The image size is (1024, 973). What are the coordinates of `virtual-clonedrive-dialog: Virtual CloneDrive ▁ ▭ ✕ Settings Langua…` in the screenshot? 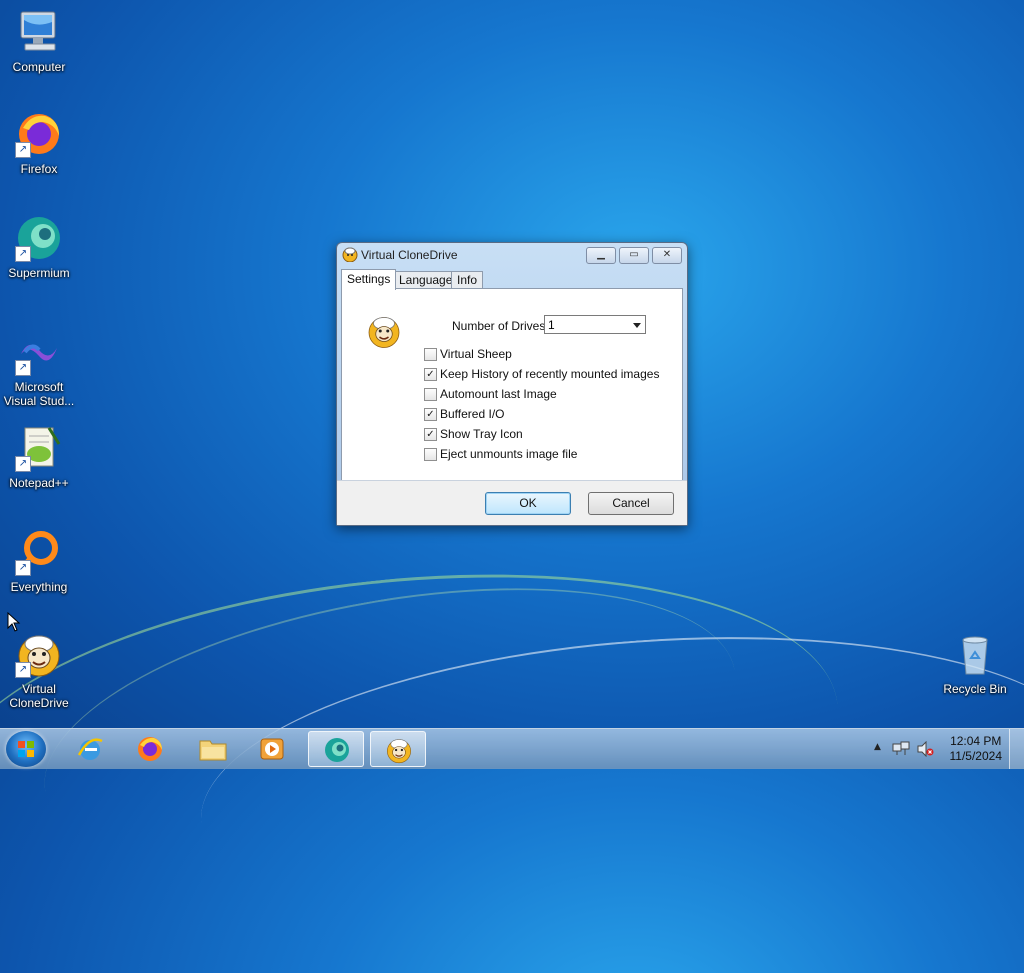 It's located at (512, 384).